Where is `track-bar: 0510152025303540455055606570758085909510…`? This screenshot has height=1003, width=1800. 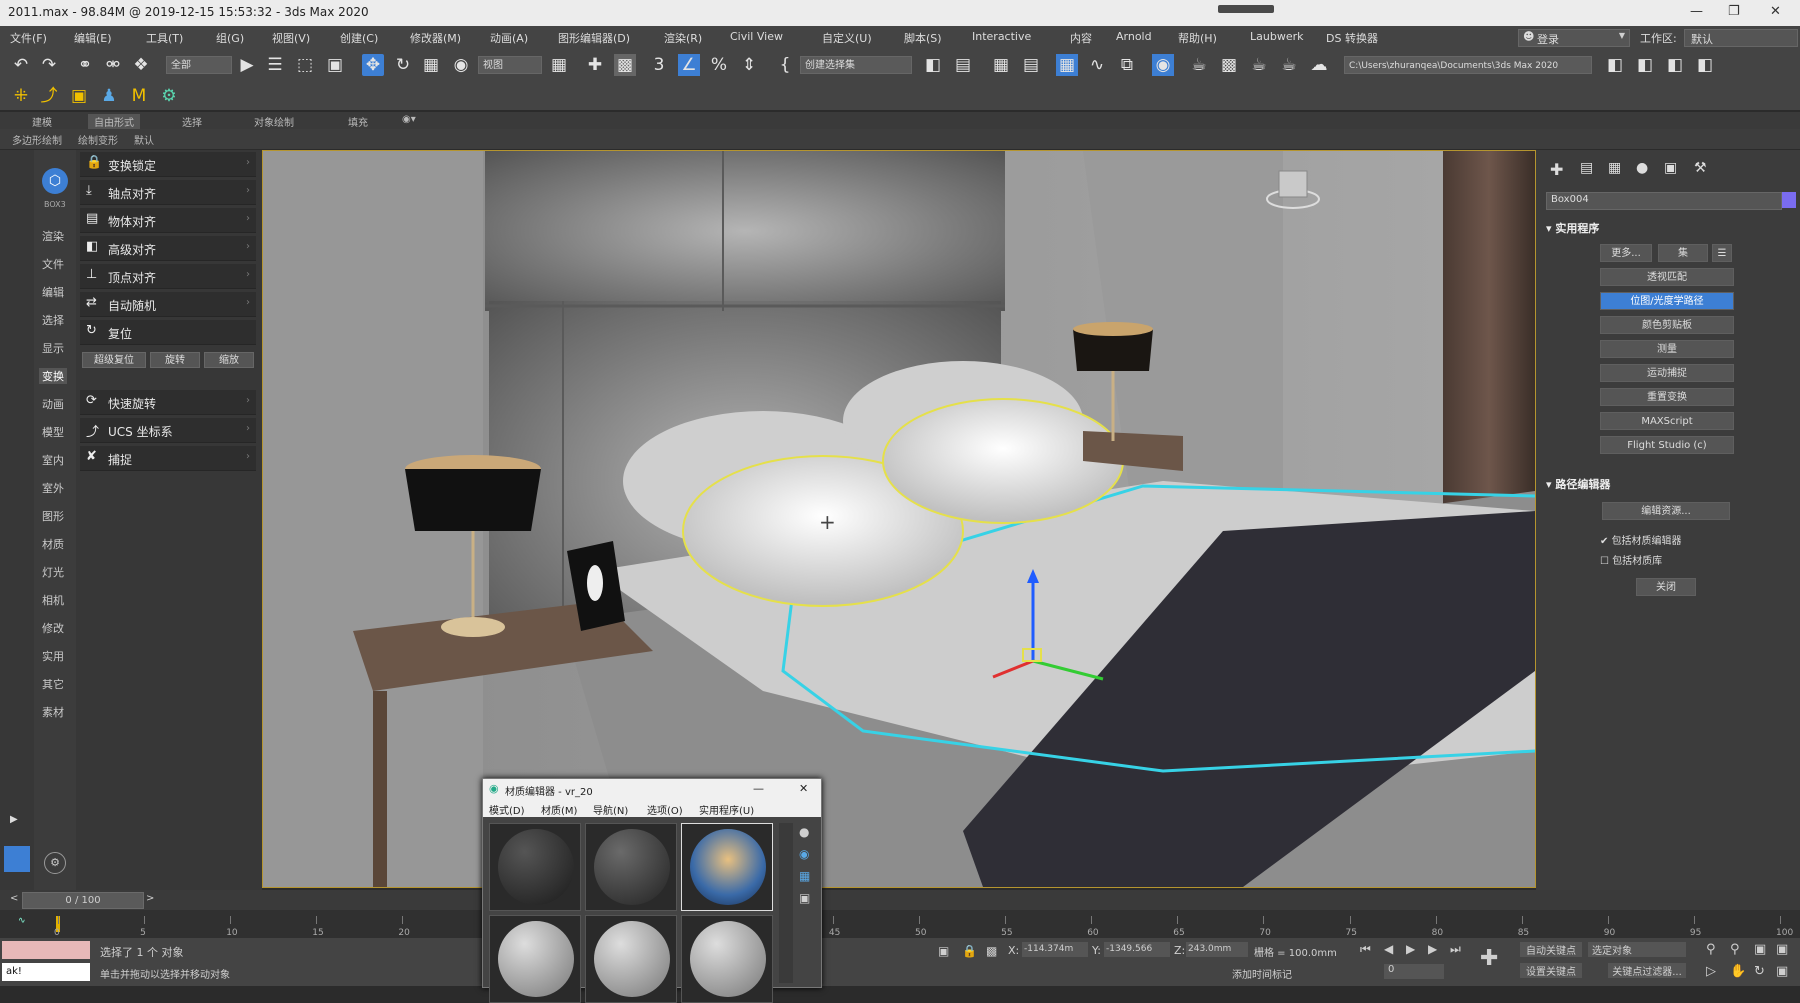 track-bar: 0510152025303540455055606570758085909510… is located at coordinates (900, 924).